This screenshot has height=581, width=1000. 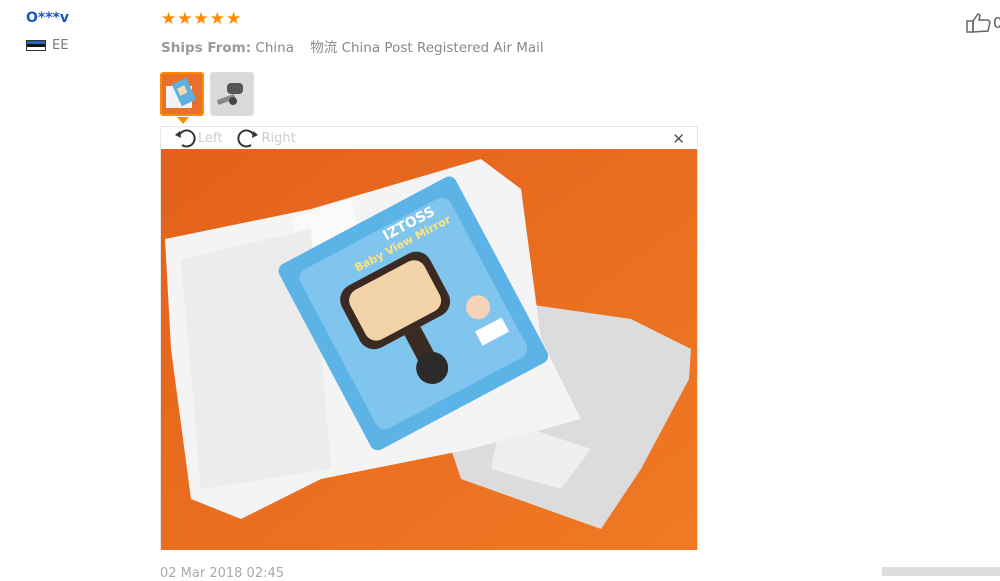 What do you see at coordinates (47, 45) in the screenshot?
I see `reviewer-country: EE` at bounding box center [47, 45].